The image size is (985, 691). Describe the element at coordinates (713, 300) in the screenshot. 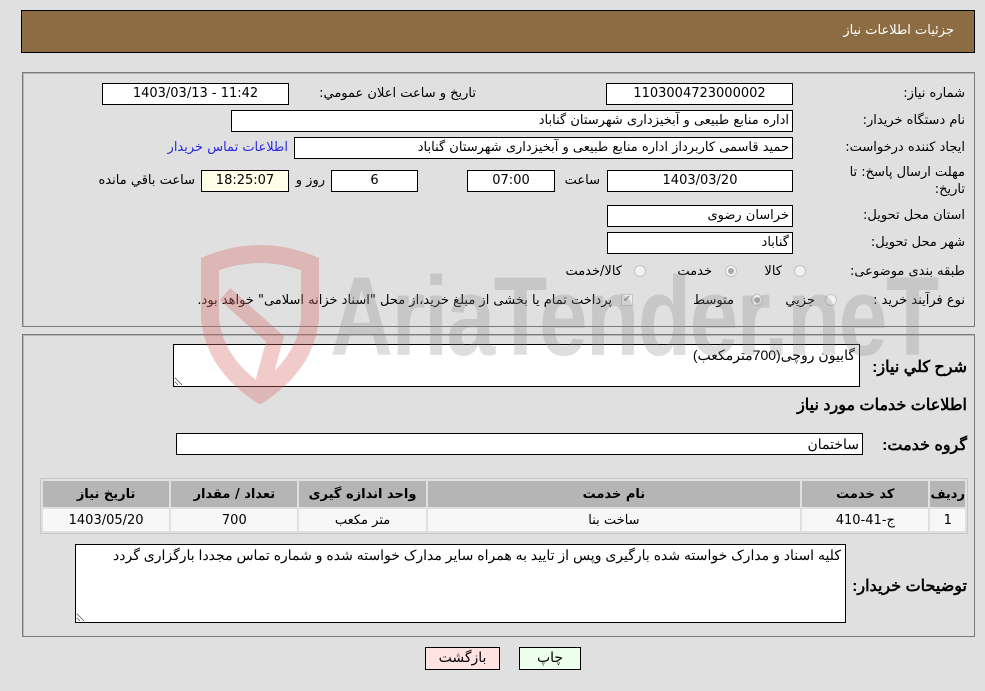

I see `process-option-medium: متوسط` at that location.